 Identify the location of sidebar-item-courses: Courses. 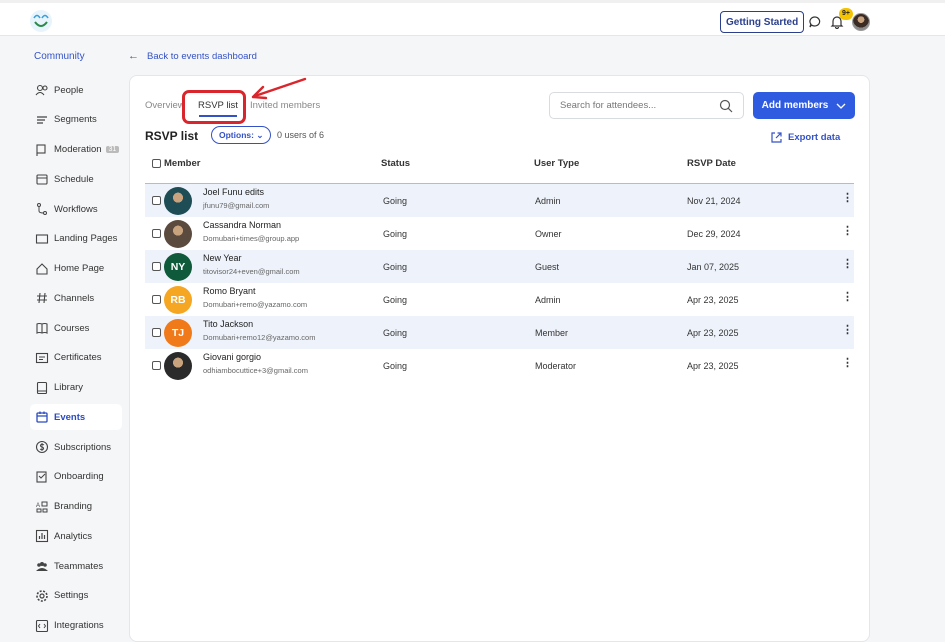
(76, 328).